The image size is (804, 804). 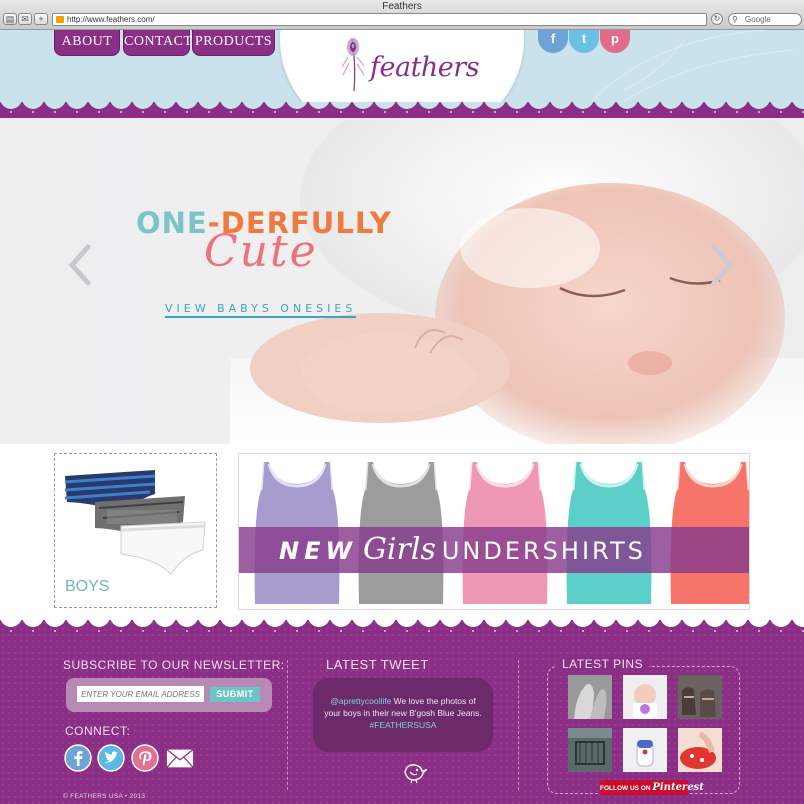 What do you see at coordinates (402, 6) in the screenshot?
I see `window-title: Feathers` at bounding box center [402, 6].